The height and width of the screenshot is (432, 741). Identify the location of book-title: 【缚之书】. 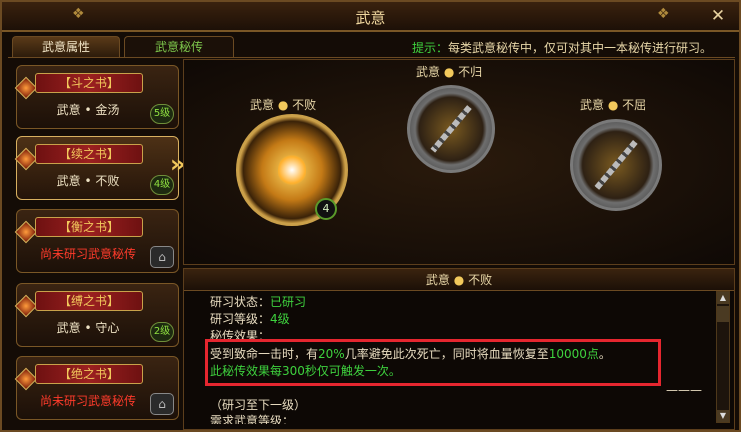
(89, 301).